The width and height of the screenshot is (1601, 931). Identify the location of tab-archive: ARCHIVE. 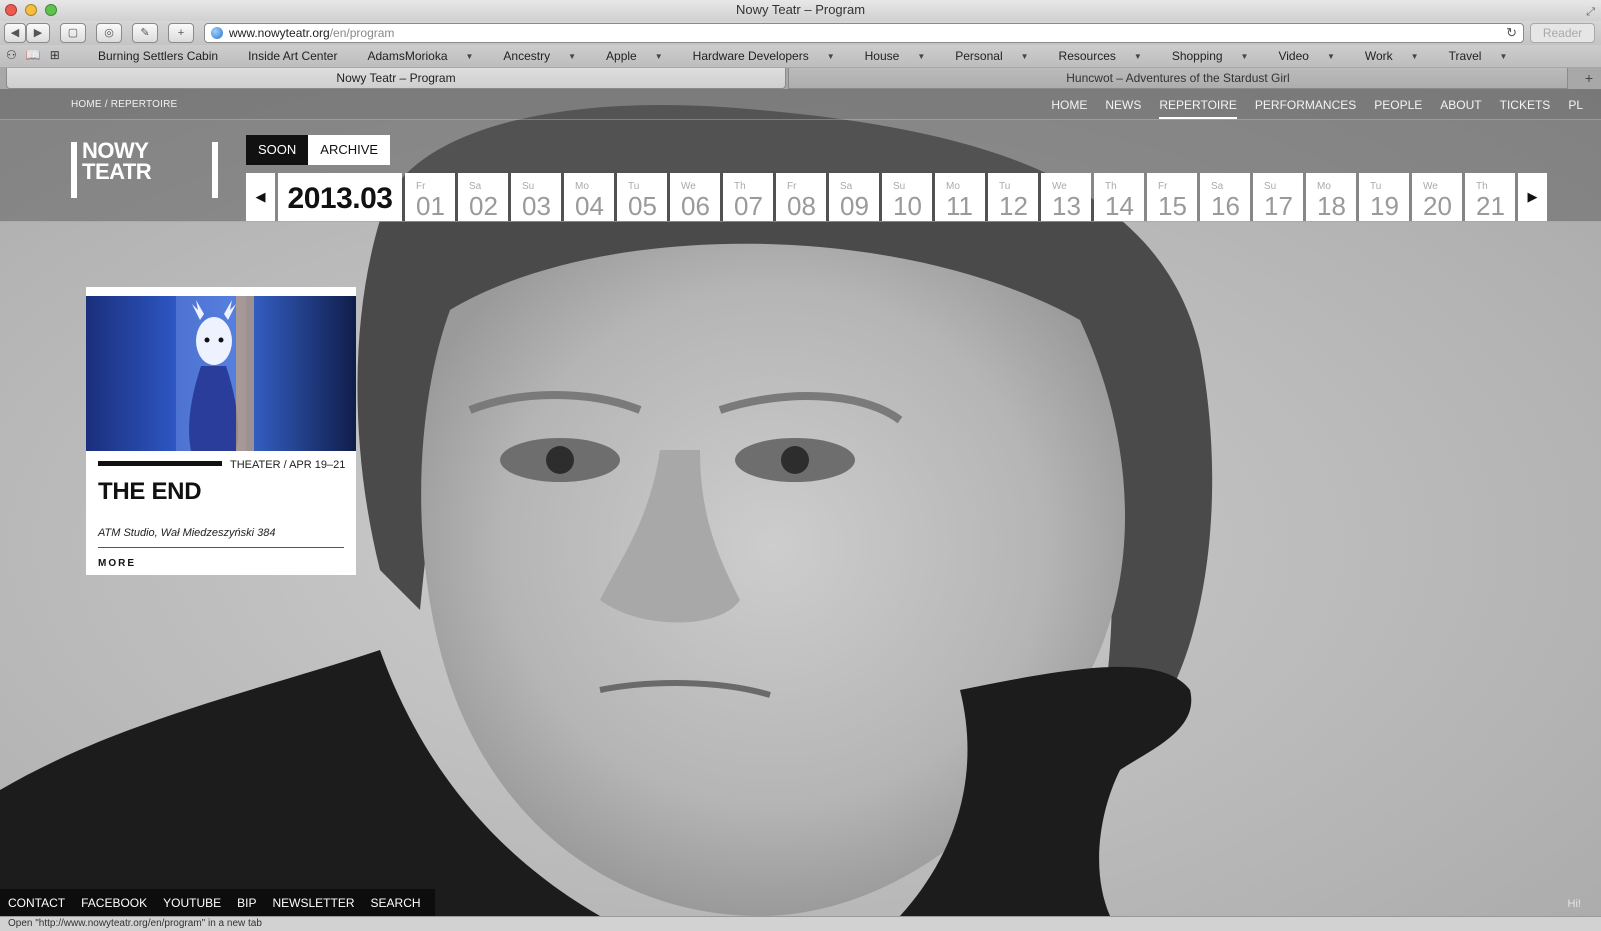
(349, 150).